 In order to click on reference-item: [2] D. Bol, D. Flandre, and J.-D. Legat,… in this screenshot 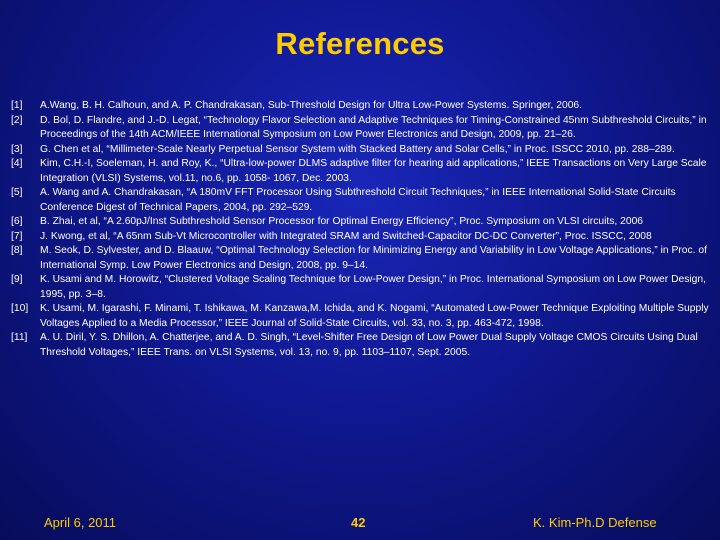, I will do `click(361, 128)`.